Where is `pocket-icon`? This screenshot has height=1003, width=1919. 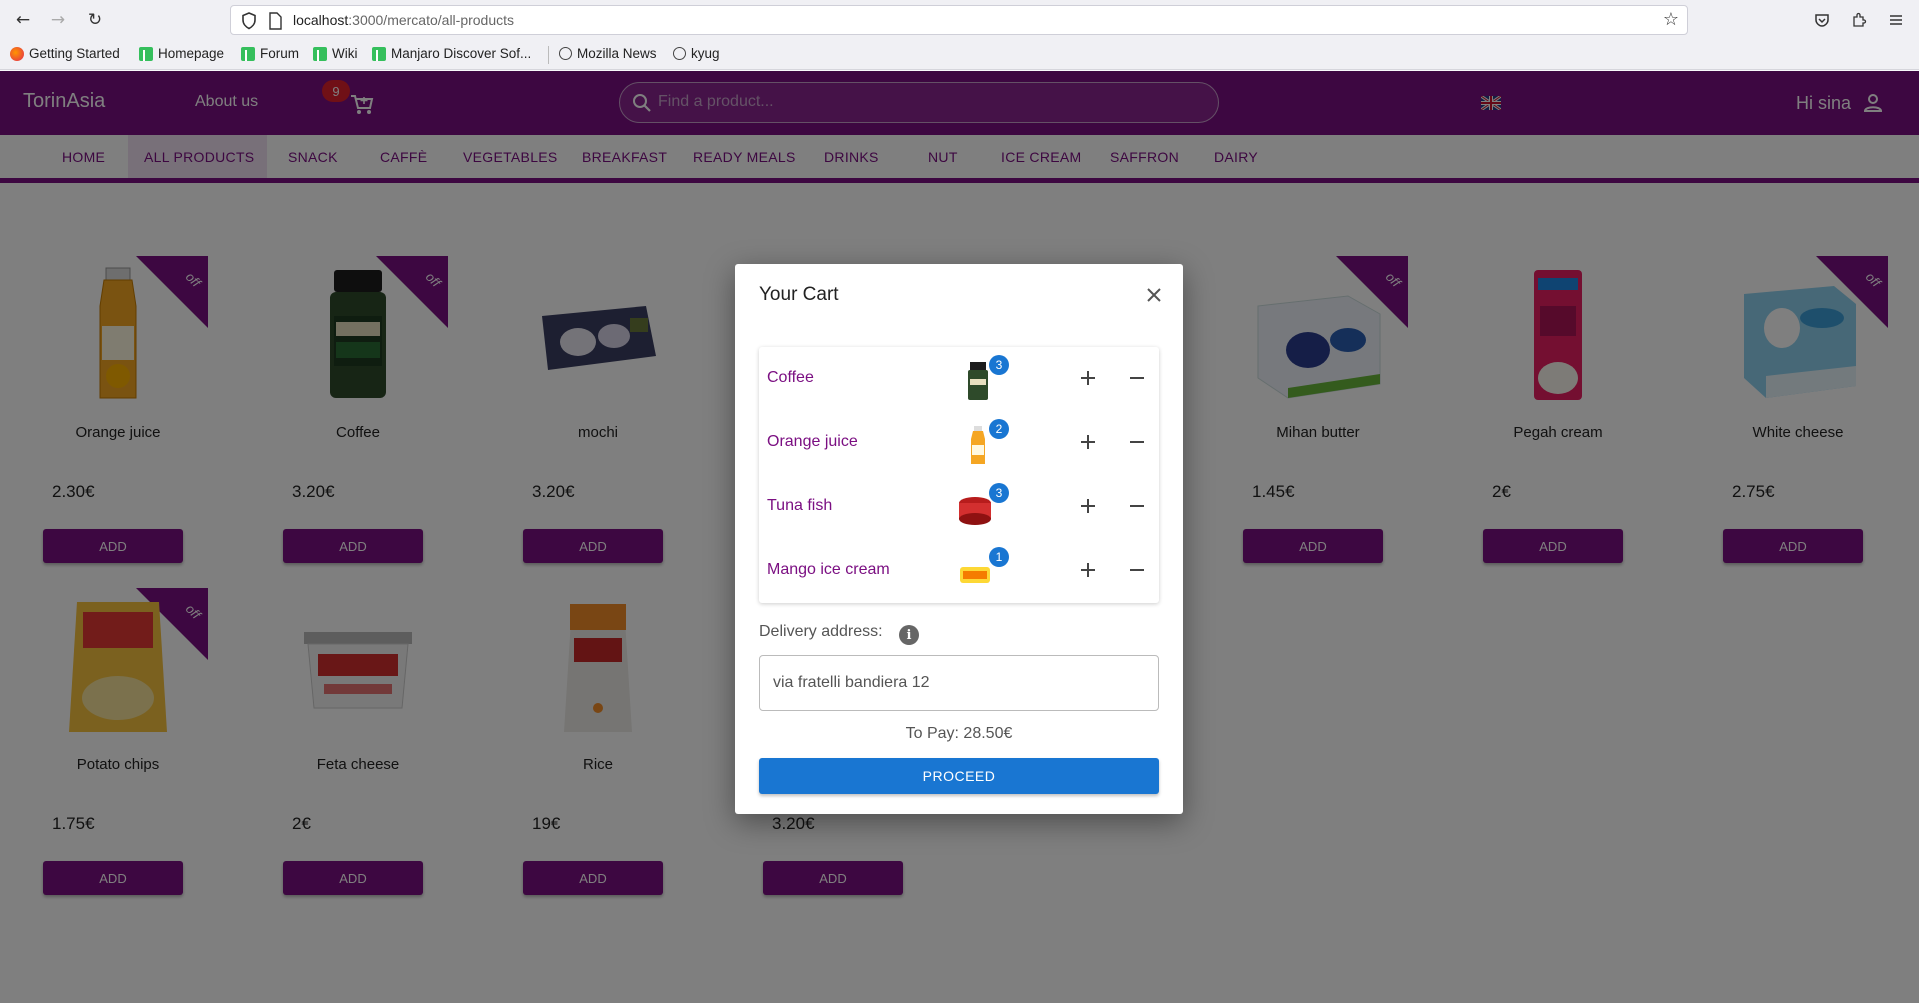
pocket-icon is located at coordinates (1822, 20).